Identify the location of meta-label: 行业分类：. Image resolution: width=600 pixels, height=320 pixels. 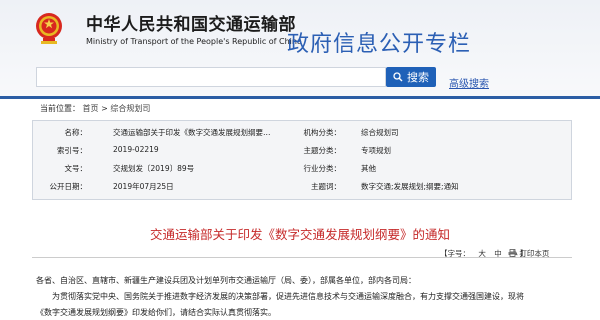
(322, 168).